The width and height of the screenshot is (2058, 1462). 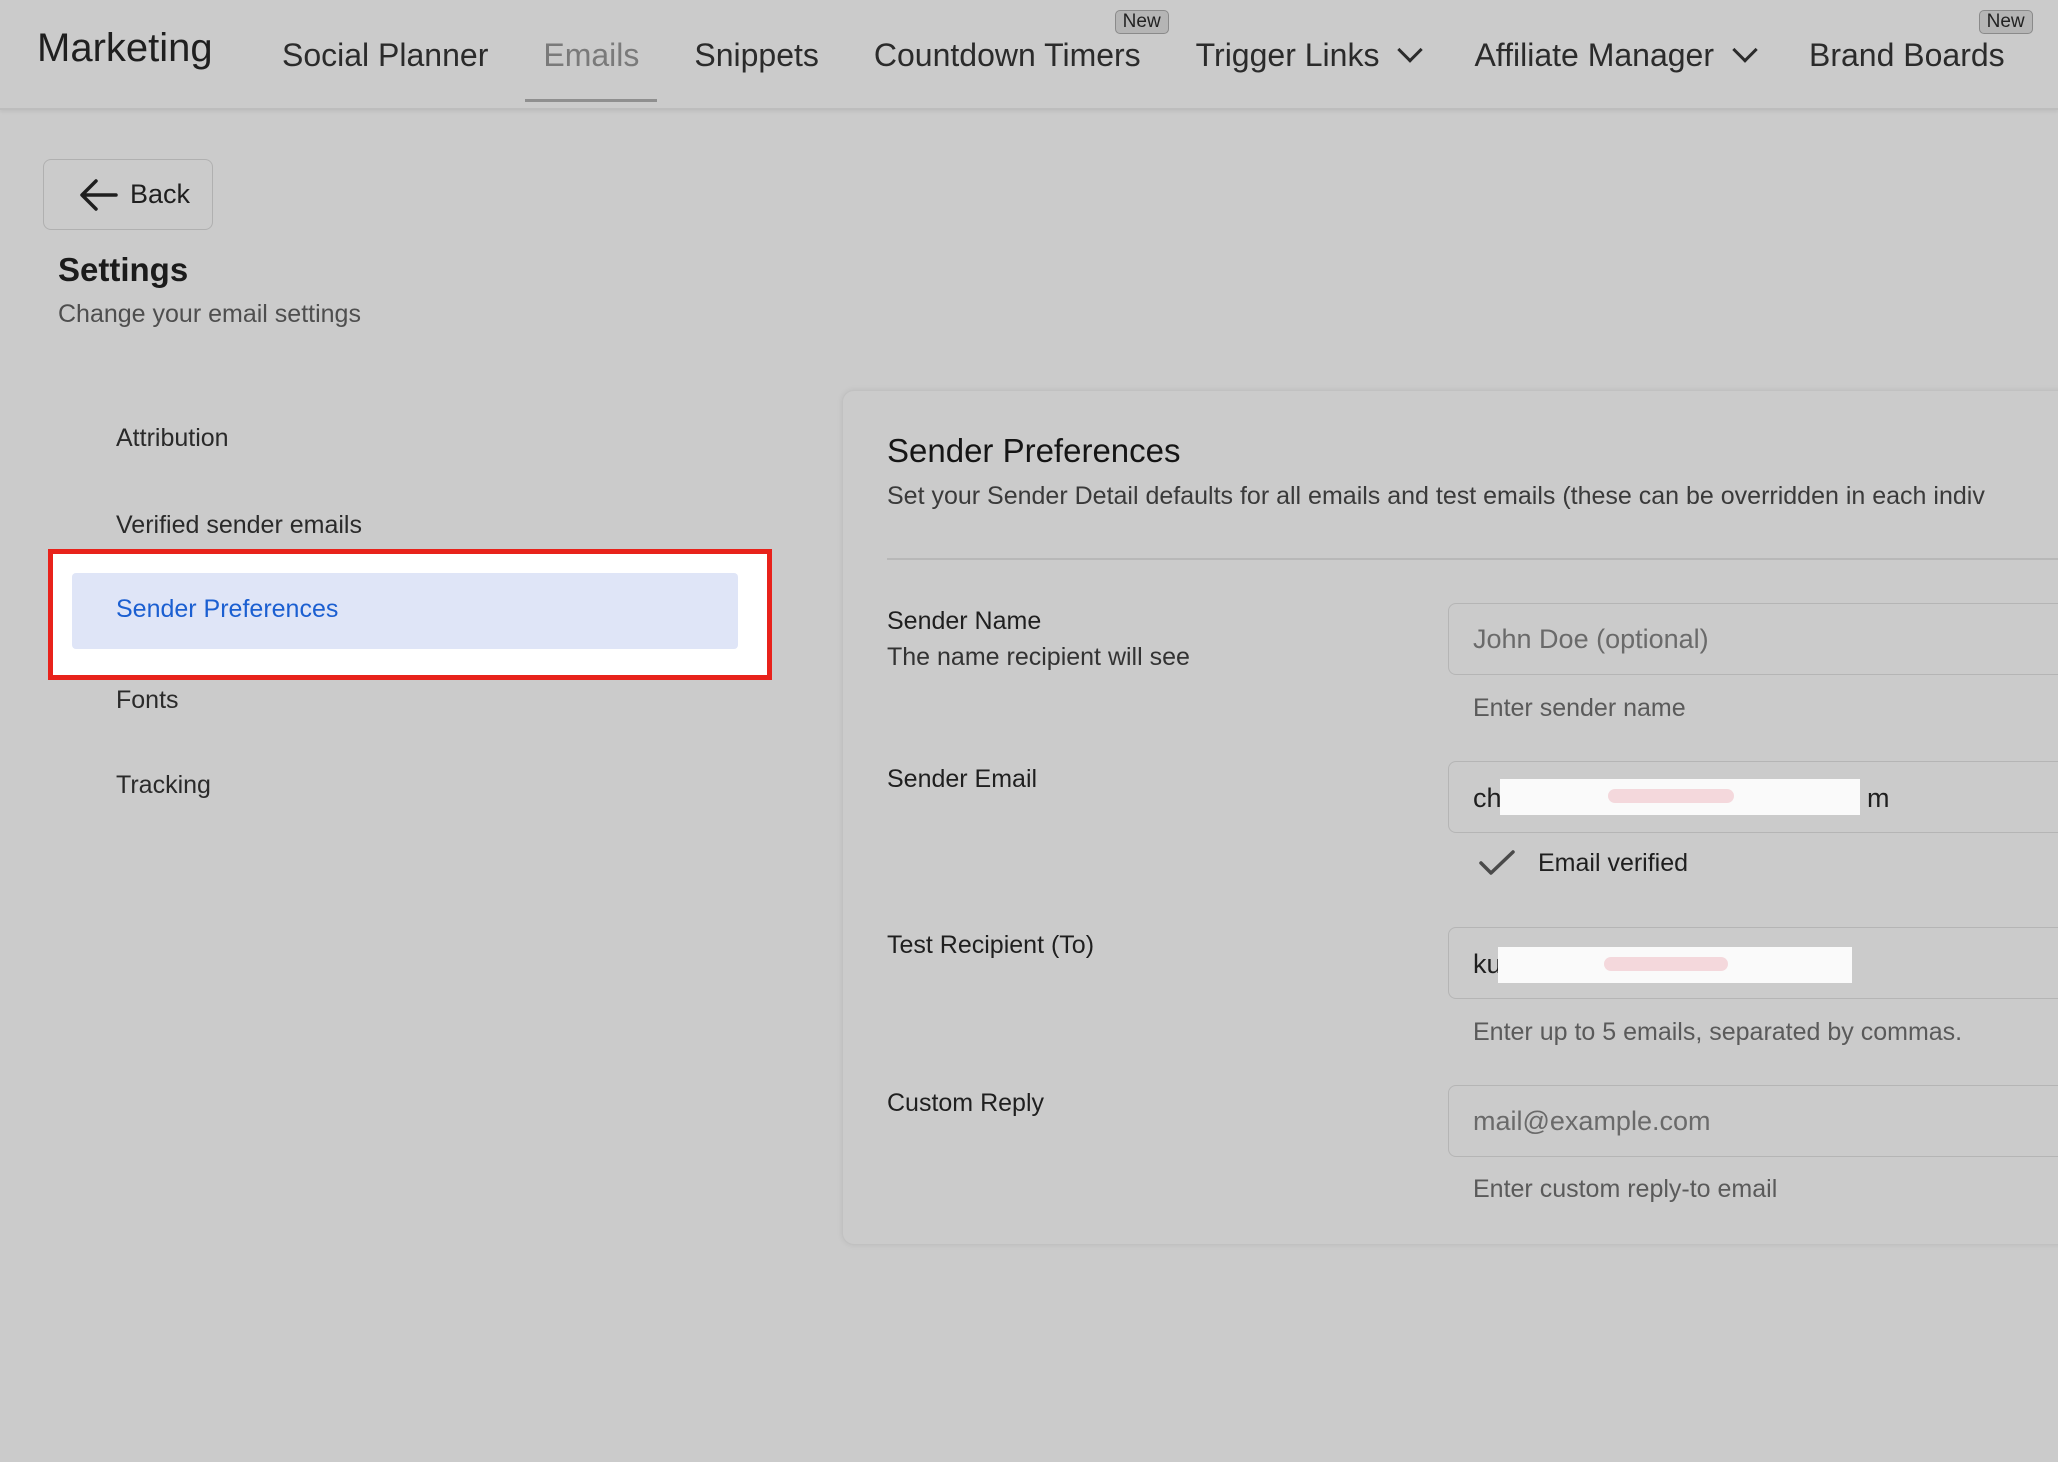 What do you see at coordinates (962, 779) in the screenshot?
I see `sender-email-label: Sender Email` at bounding box center [962, 779].